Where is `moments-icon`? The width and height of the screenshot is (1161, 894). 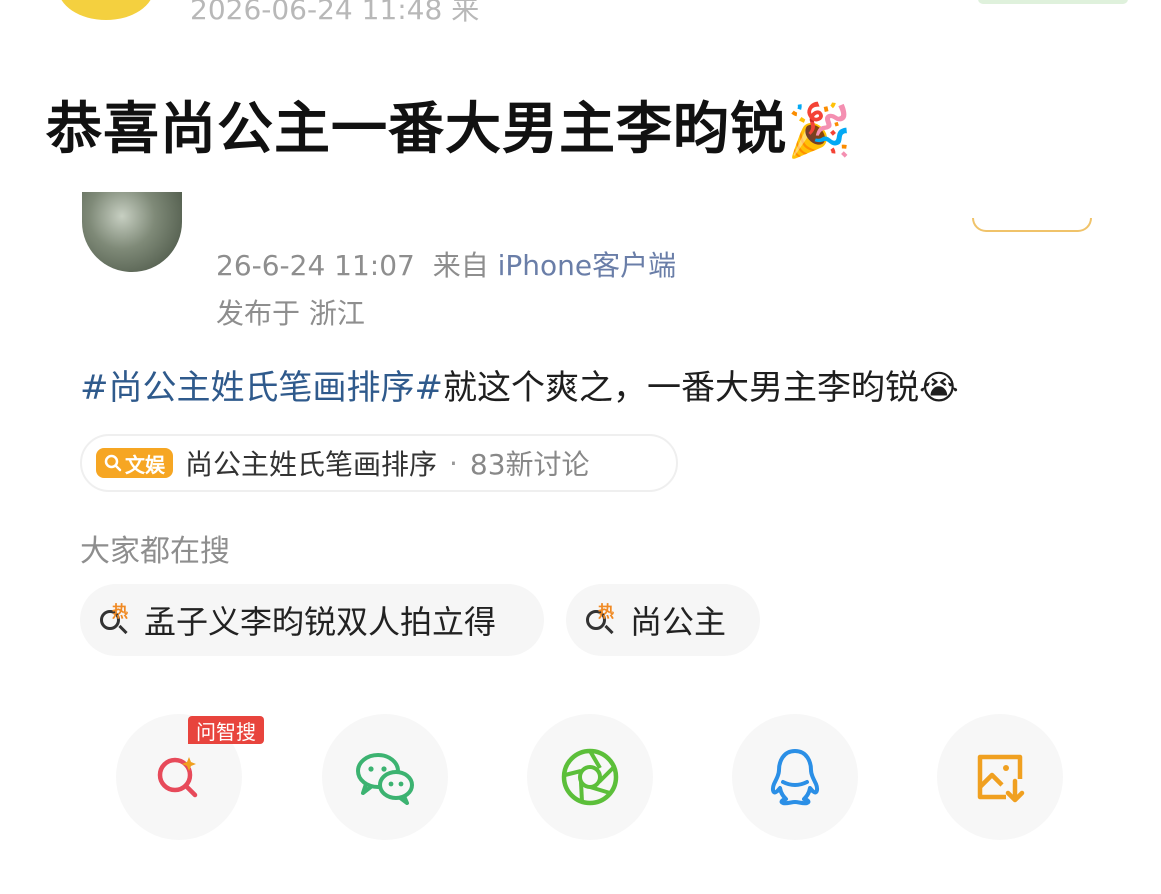
moments-icon is located at coordinates (590, 777).